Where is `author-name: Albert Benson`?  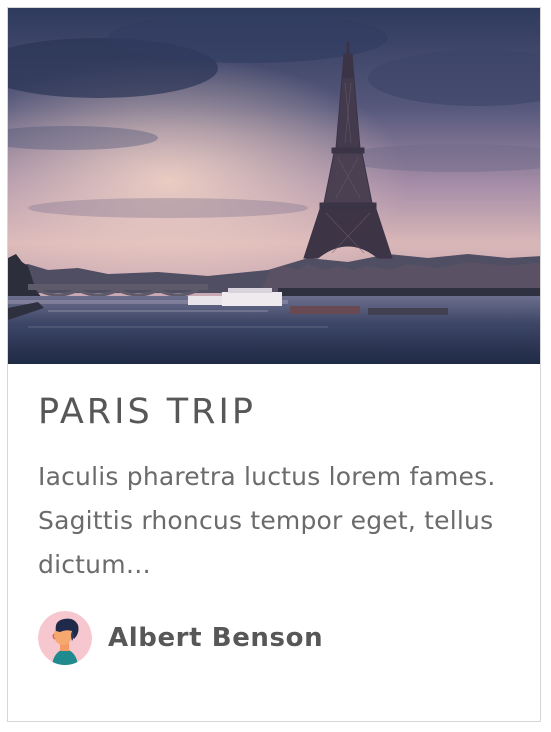
author-name: Albert Benson is located at coordinates (215, 638).